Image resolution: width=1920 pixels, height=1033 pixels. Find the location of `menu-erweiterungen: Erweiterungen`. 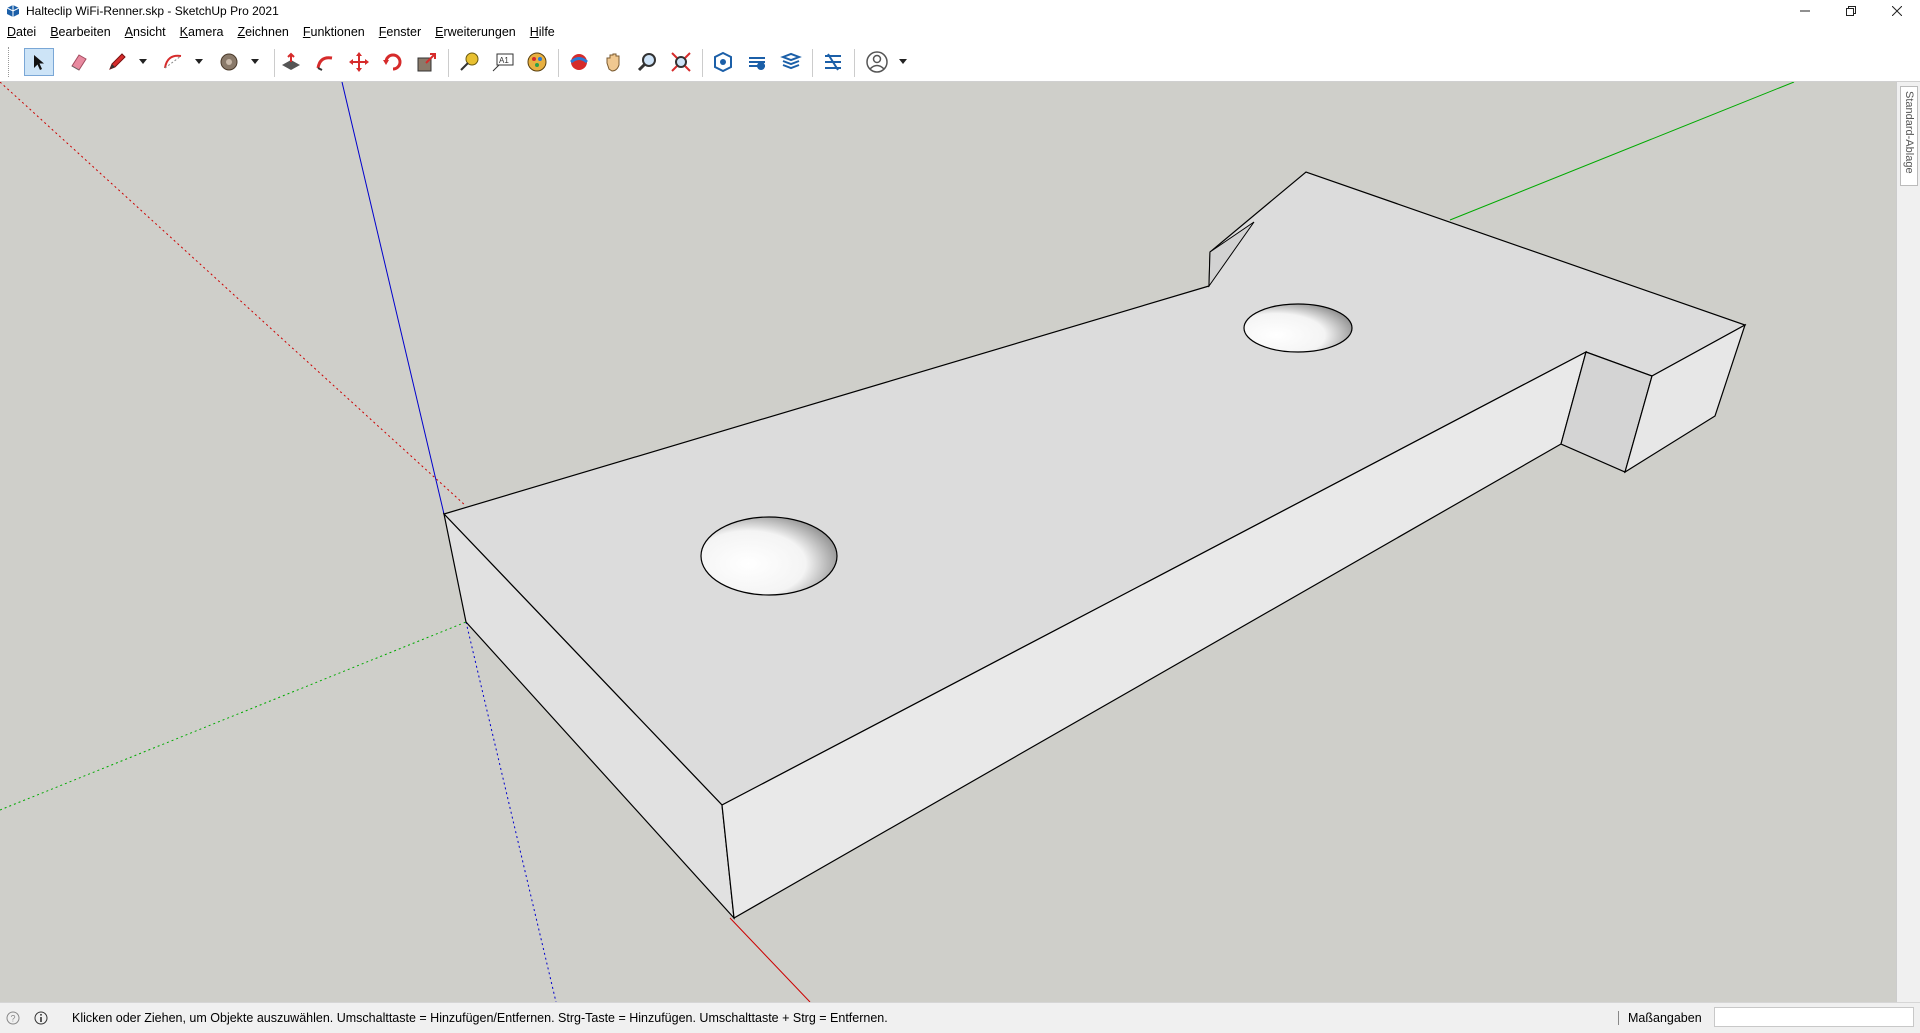

menu-erweiterungen: Erweiterungen is located at coordinates (475, 32).